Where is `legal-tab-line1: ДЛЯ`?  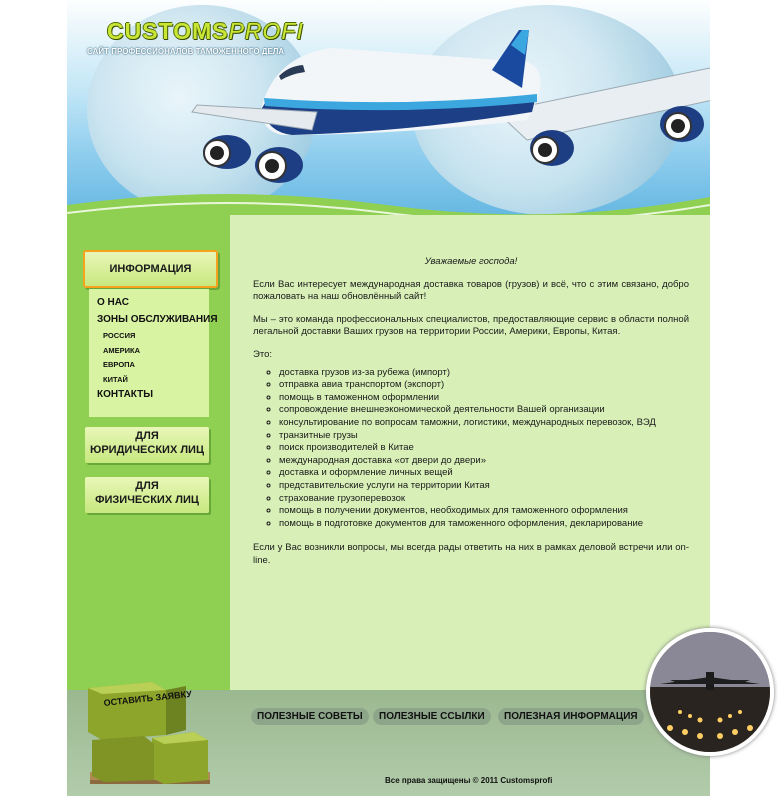 legal-tab-line1: ДЛЯ is located at coordinates (147, 436).